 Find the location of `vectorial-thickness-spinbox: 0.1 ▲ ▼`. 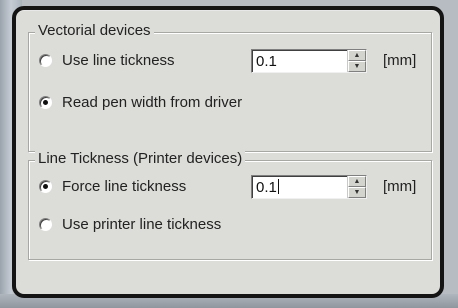

vectorial-thickness-spinbox: 0.1 ▲ ▼ is located at coordinates (309, 61).